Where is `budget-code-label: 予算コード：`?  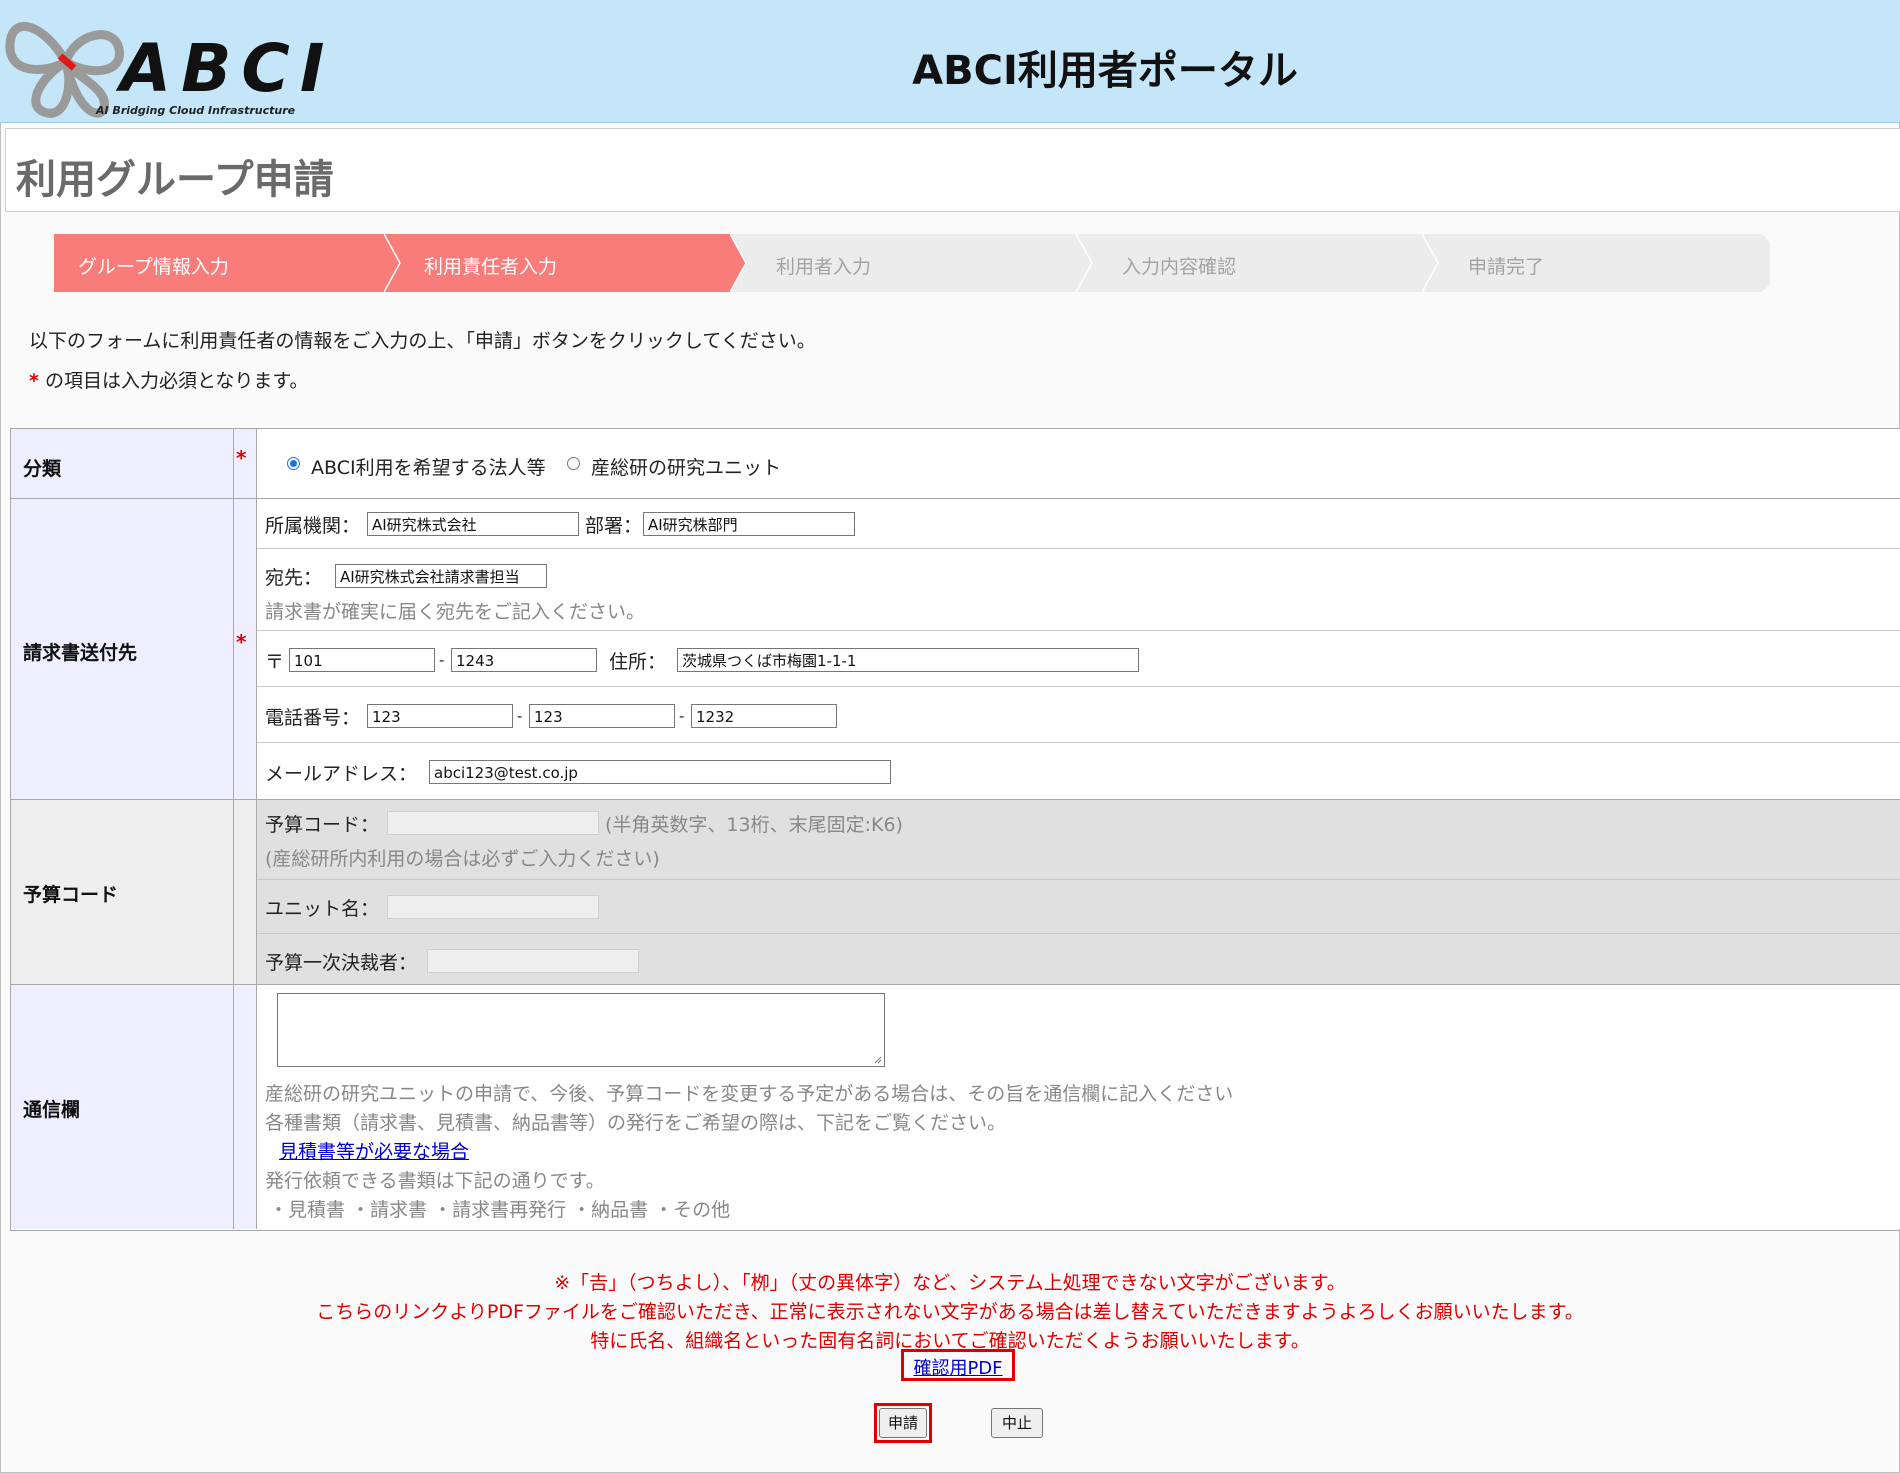 budget-code-label: 予算コード： is located at coordinates (322, 825).